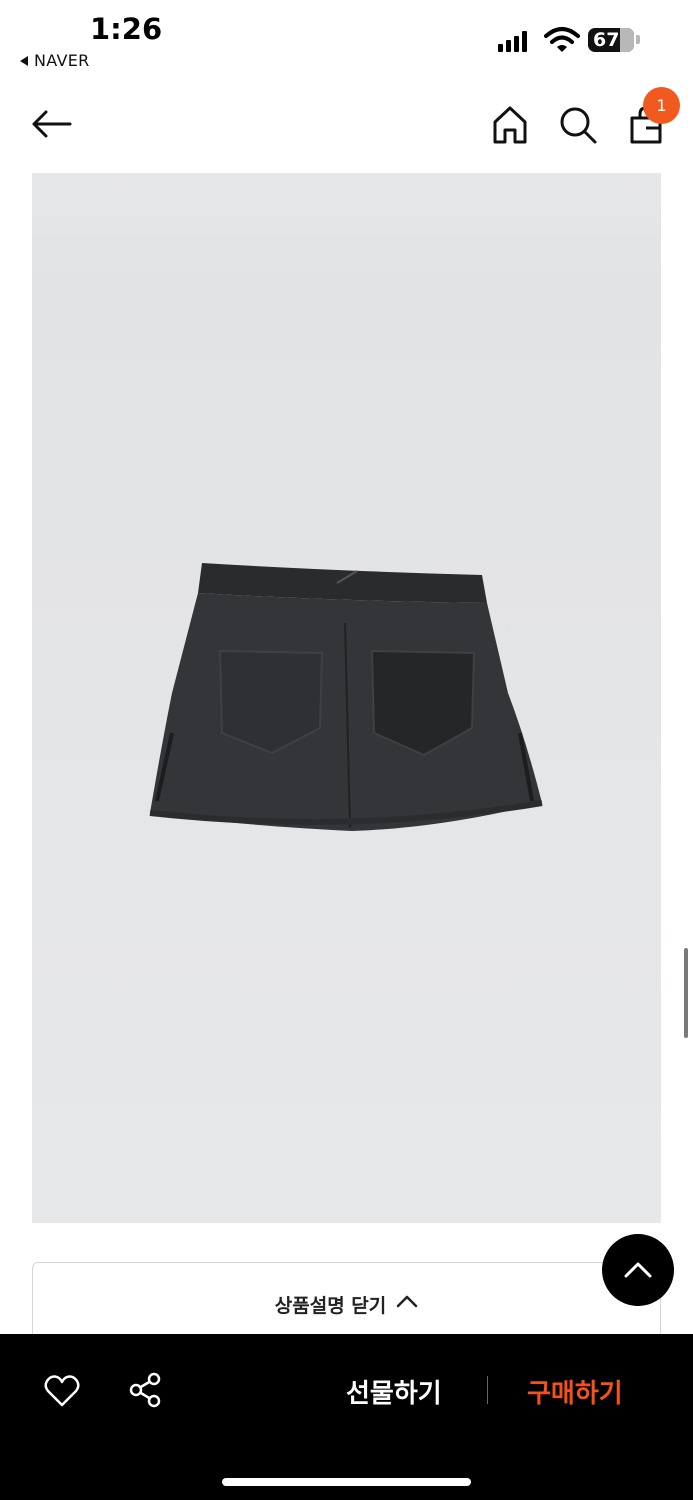  I want to click on battery-level: 67, so click(606, 40).